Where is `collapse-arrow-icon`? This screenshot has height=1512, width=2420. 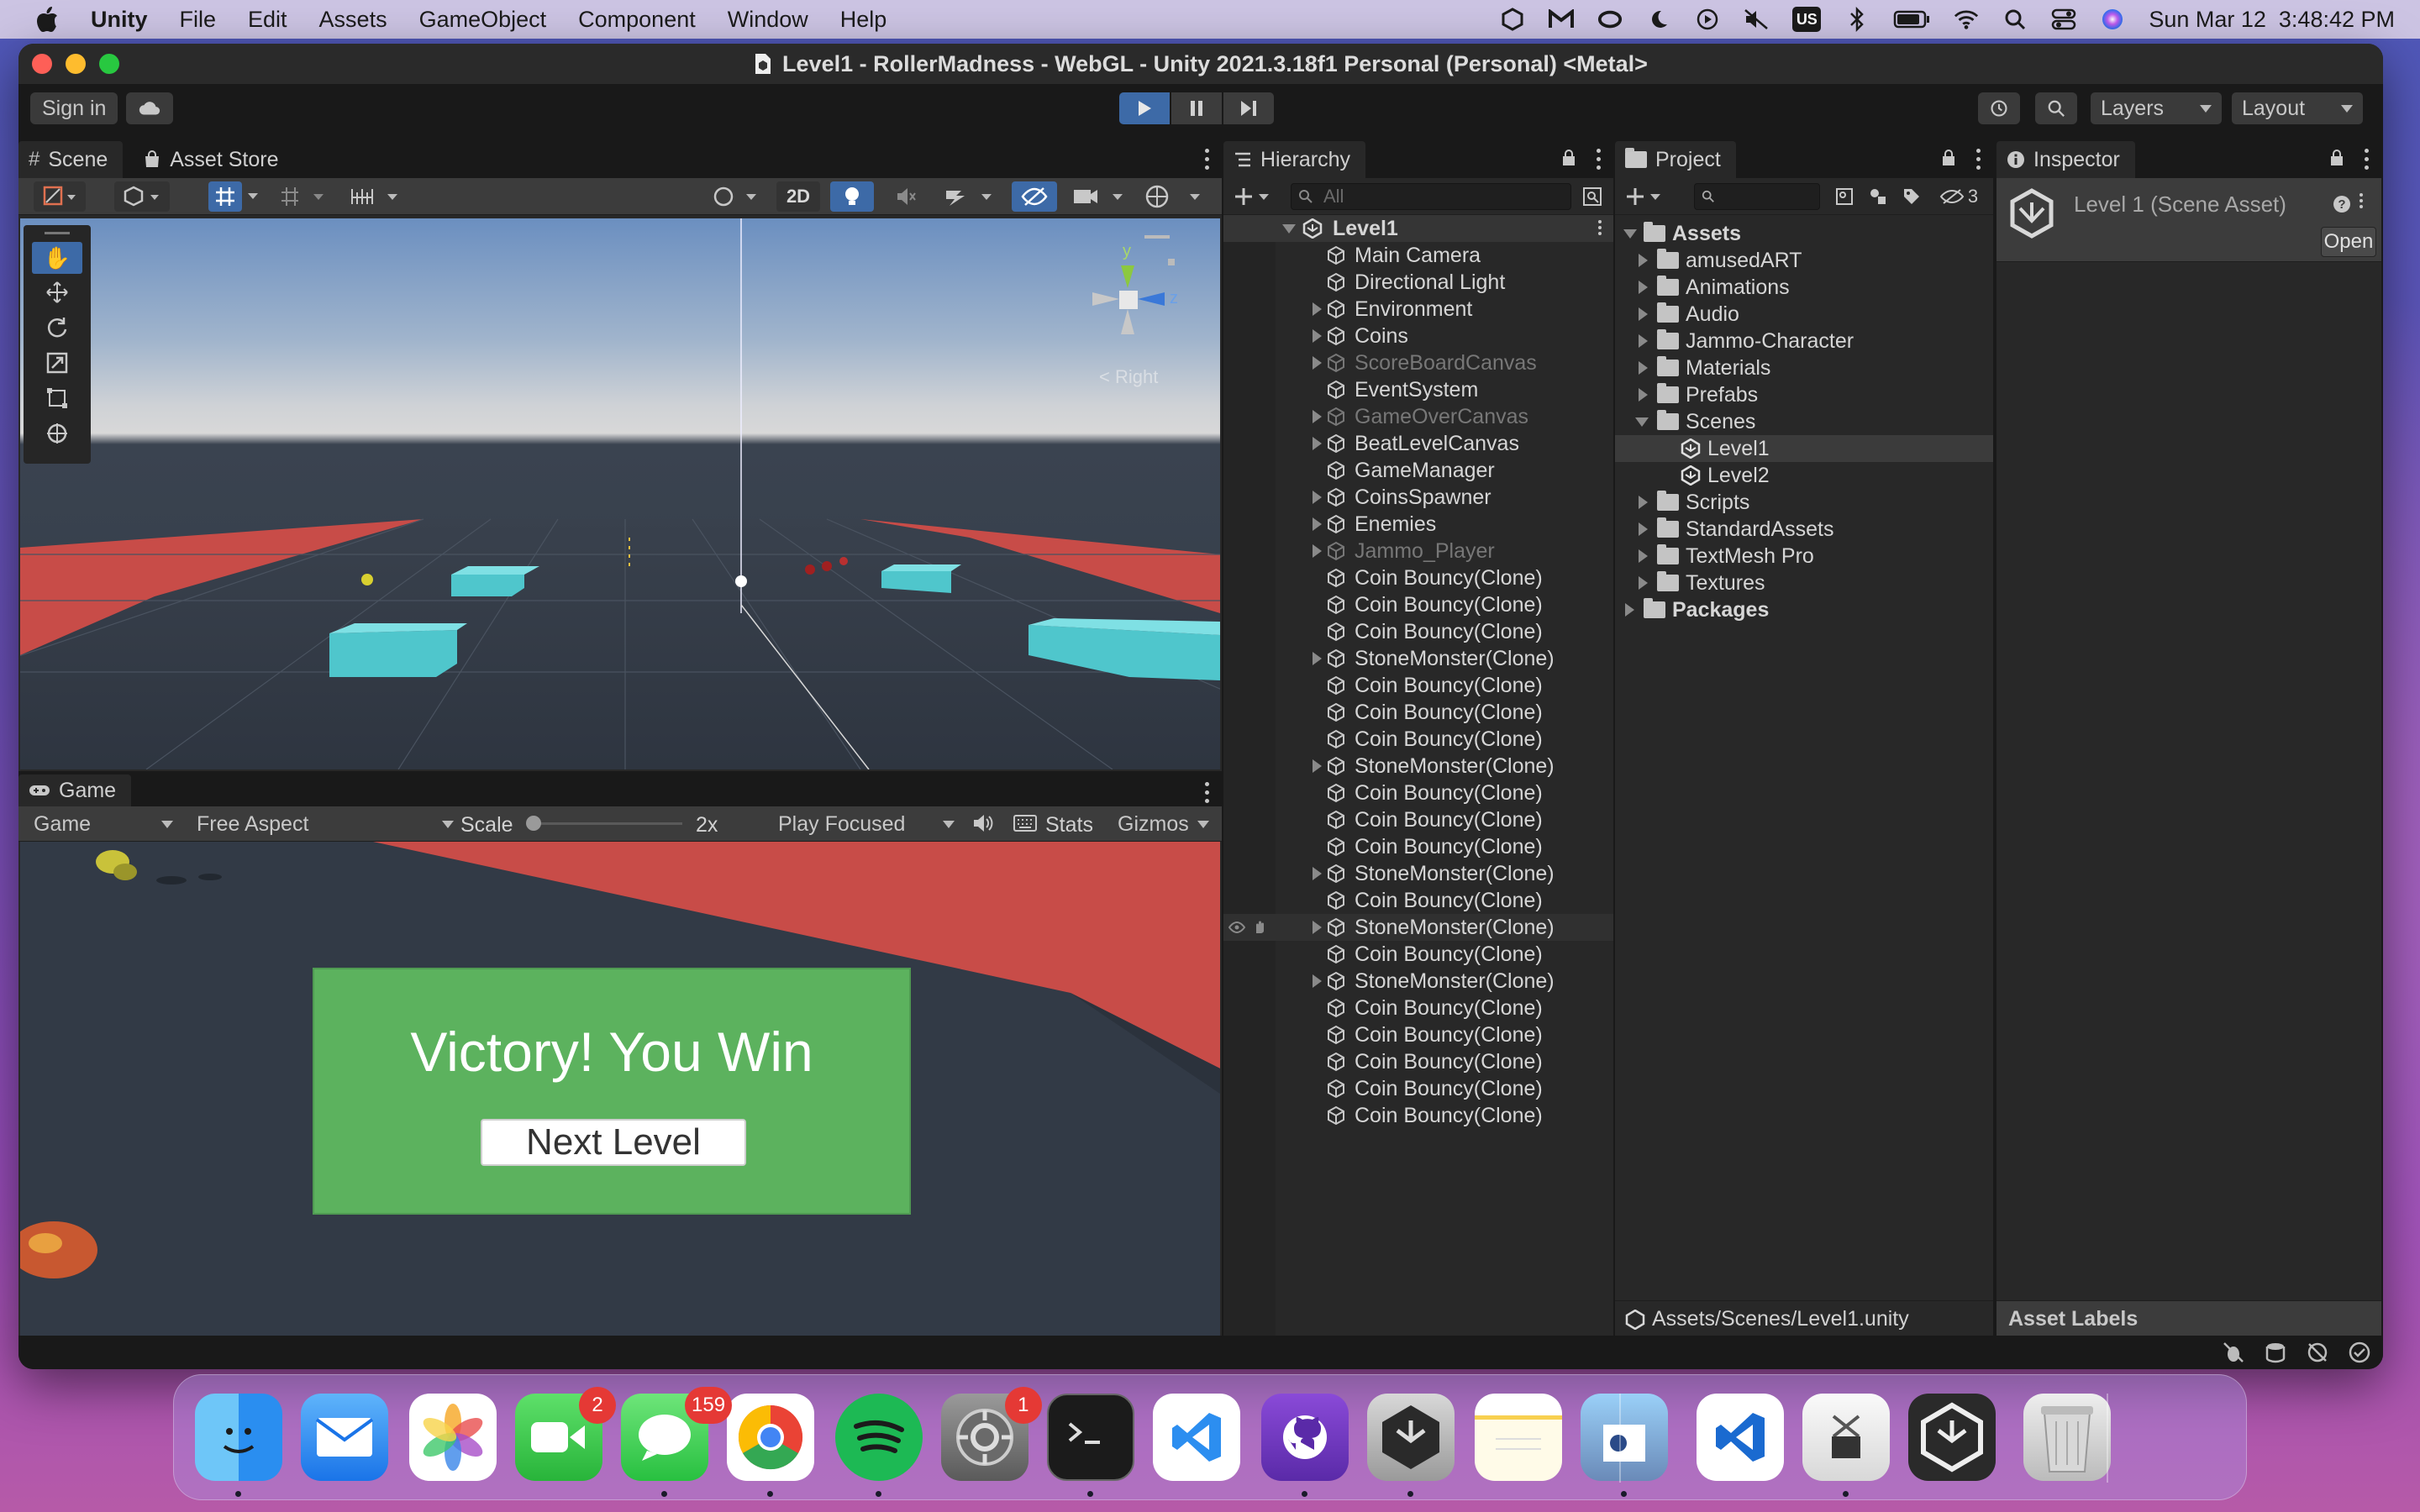
collapse-arrow-icon is located at coordinates (1642, 422).